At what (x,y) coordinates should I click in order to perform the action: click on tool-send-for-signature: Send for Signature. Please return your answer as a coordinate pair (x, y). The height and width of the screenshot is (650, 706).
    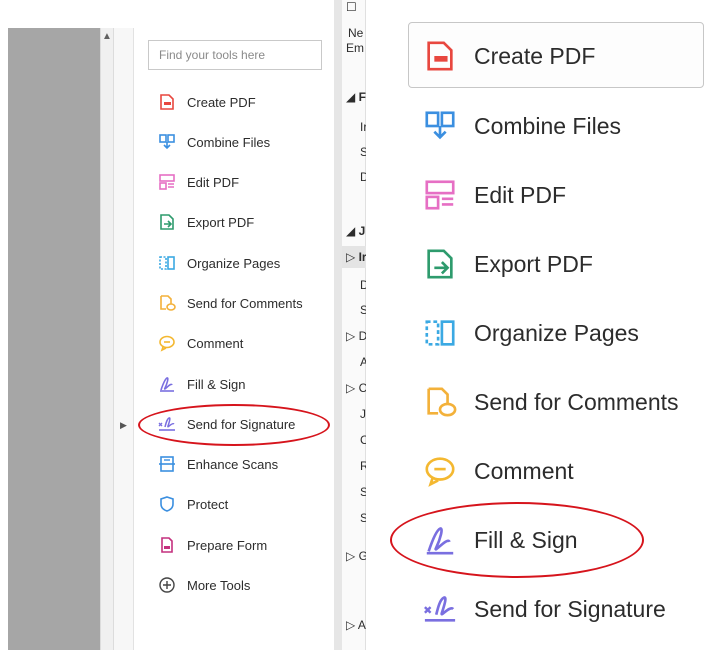
    Looking at the image, I should click on (225, 424).